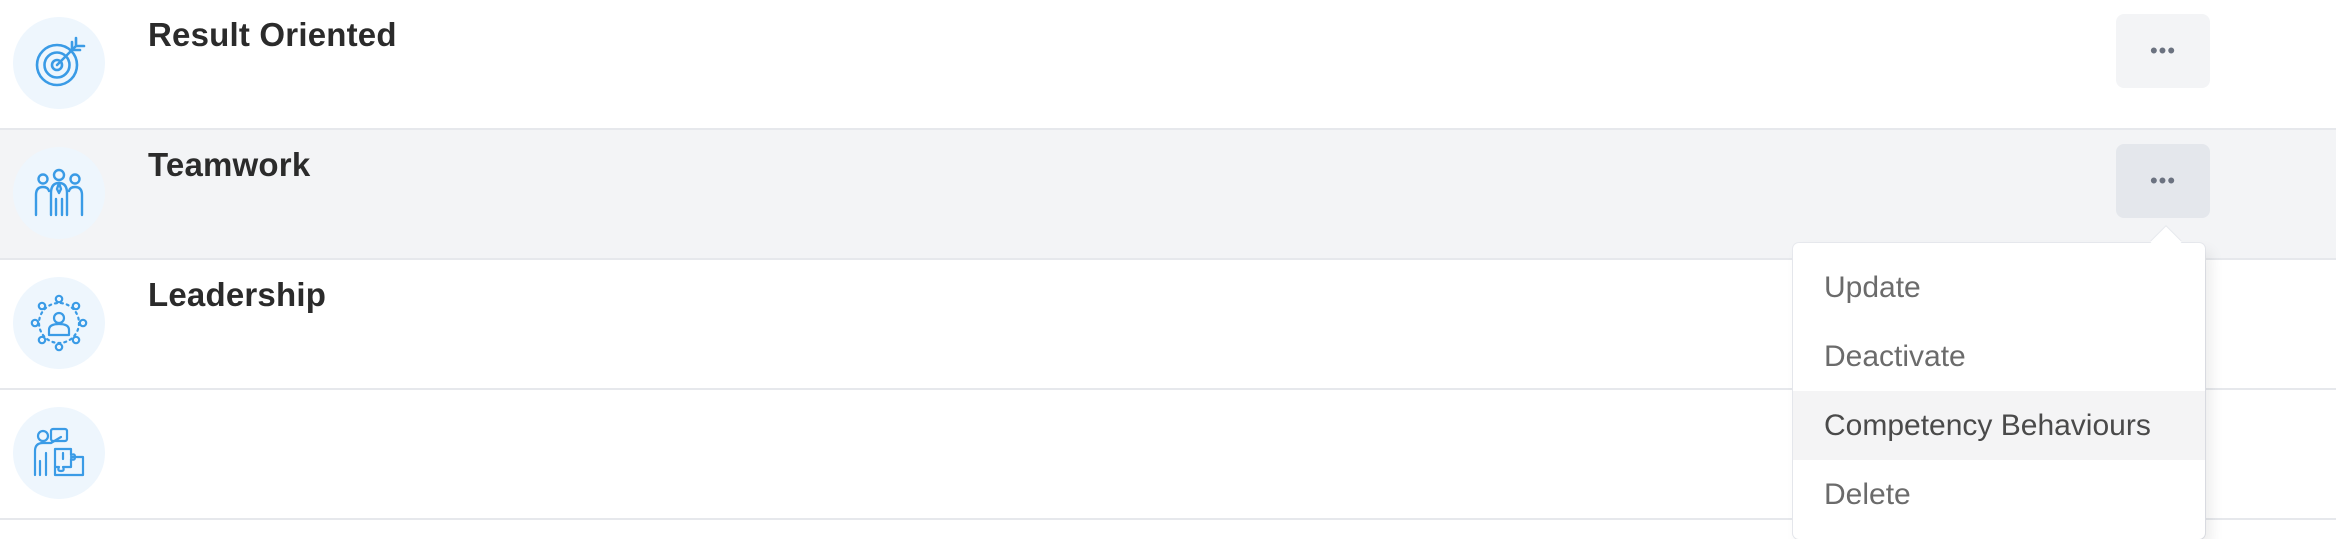  What do you see at coordinates (59, 323) in the screenshot?
I see `leader-network-icon` at bounding box center [59, 323].